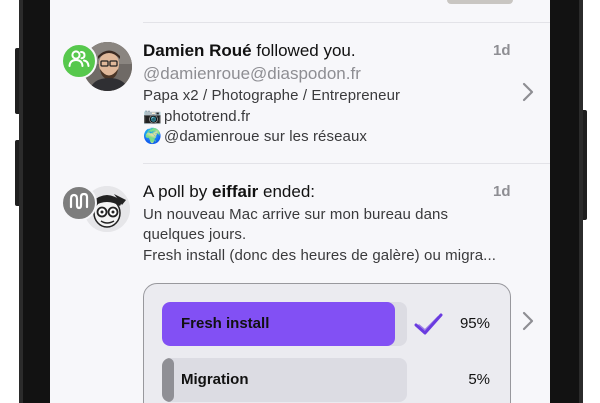 The image size is (600, 403). I want to click on bio-line: Papa x2 / Photographe / Entrepreneur, so click(272, 95).